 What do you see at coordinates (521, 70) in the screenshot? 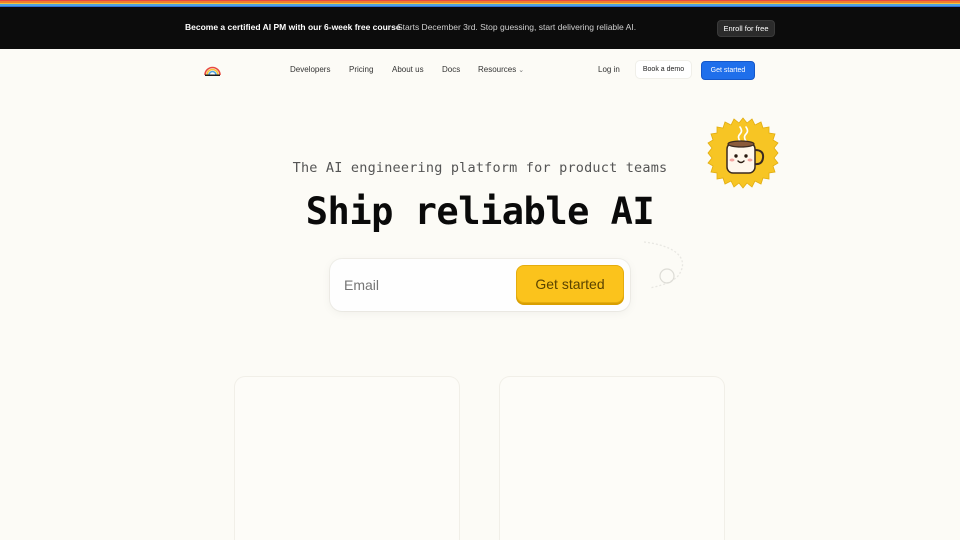
I see `chevron-down-icon: ⌄` at bounding box center [521, 70].